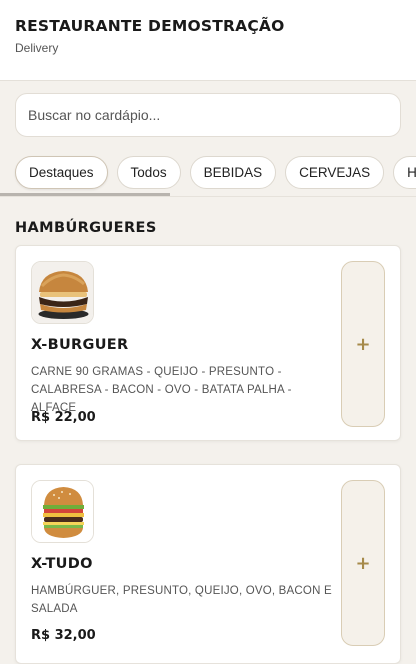 Image resolution: width=416 pixels, height=664 pixels. Describe the element at coordinates (63, 635) in the screenshot. I see `item-price: R$ 32,00` at that location.